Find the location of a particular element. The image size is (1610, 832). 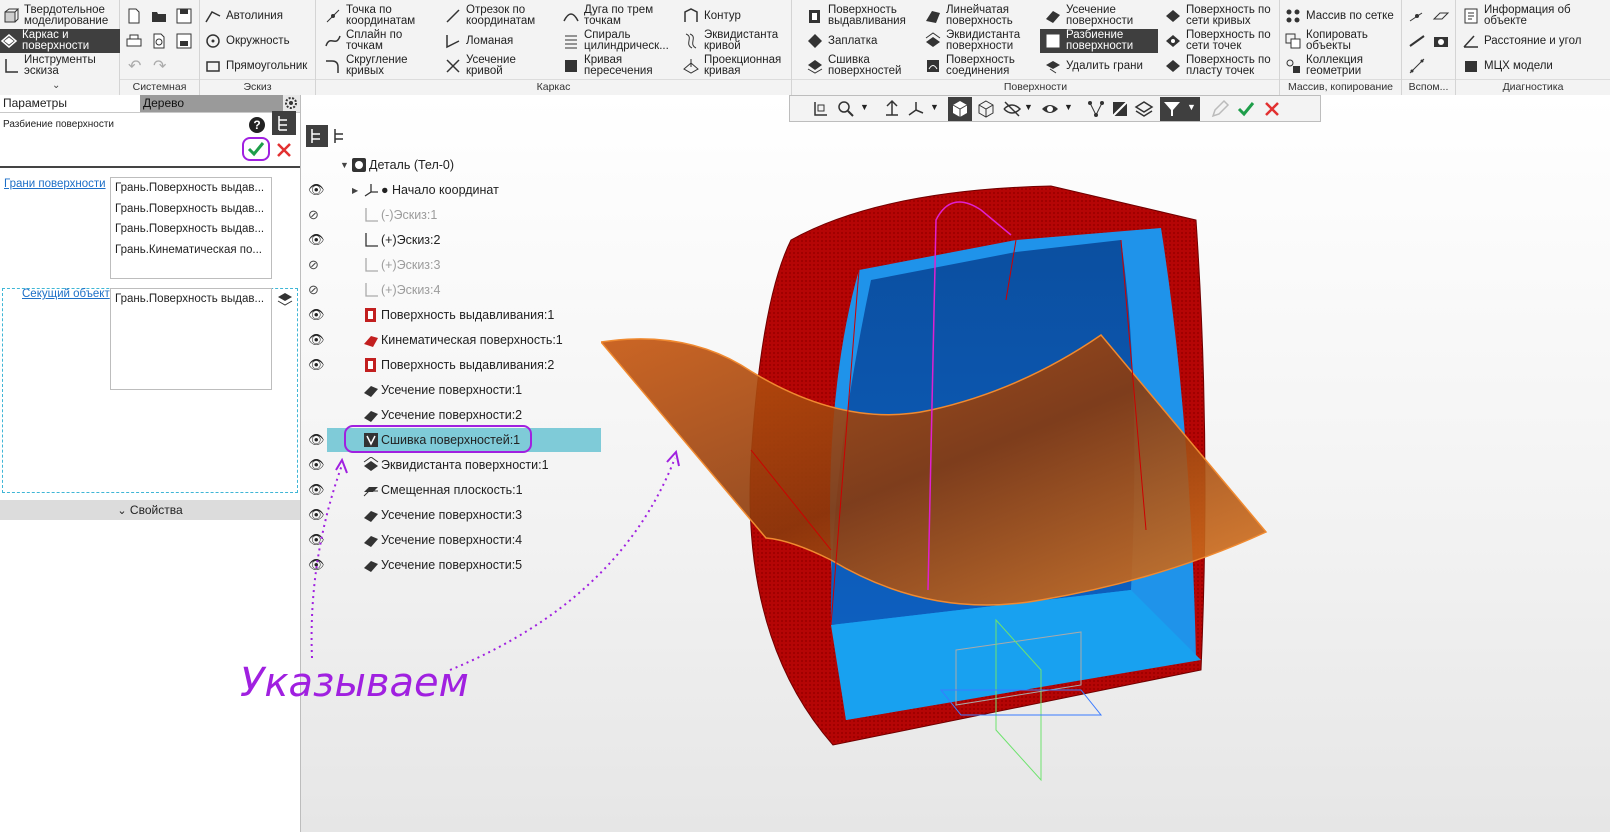

geometry-collection-button: Коллекция геометрии is located at coordinates (1335, 66).